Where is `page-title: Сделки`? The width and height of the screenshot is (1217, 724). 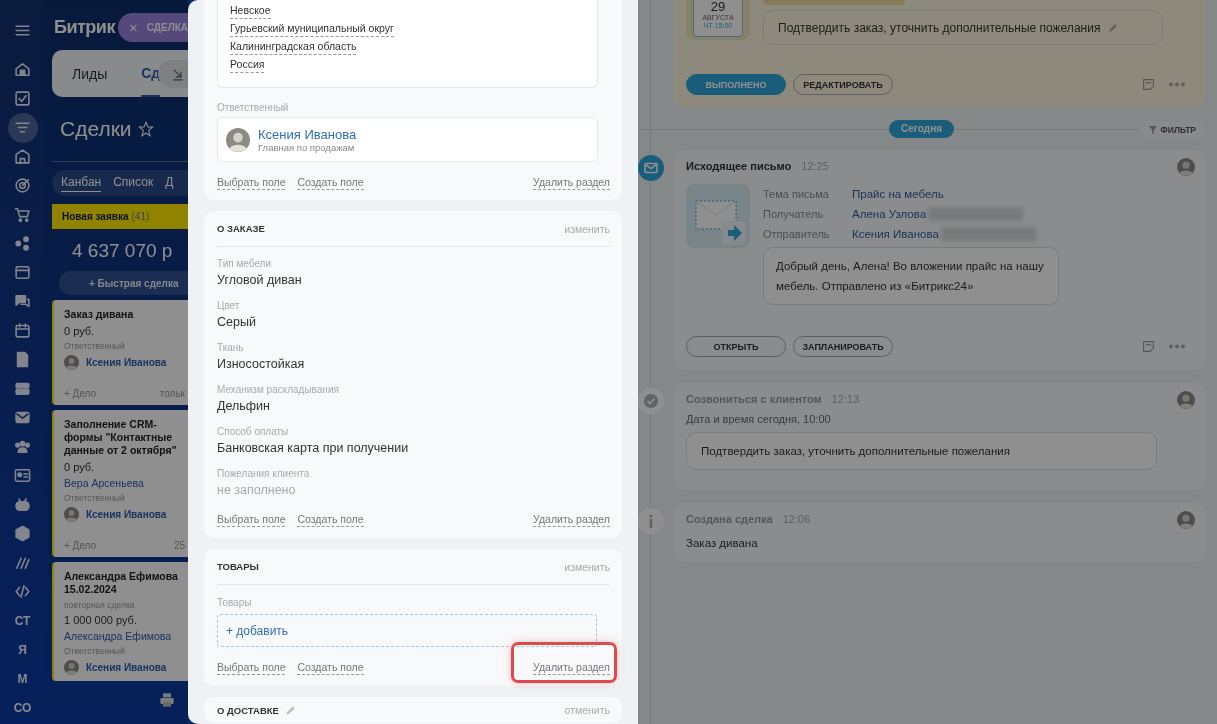 page-title: Сделки is located at coordinates (96, 129).